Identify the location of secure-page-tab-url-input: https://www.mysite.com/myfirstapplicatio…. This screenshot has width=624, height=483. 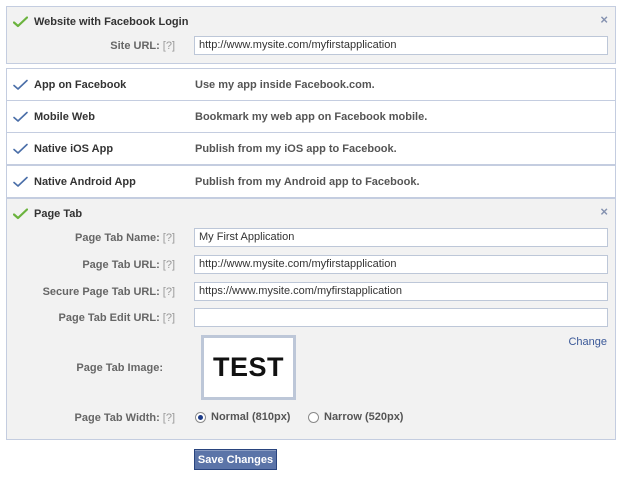
(401, 291).